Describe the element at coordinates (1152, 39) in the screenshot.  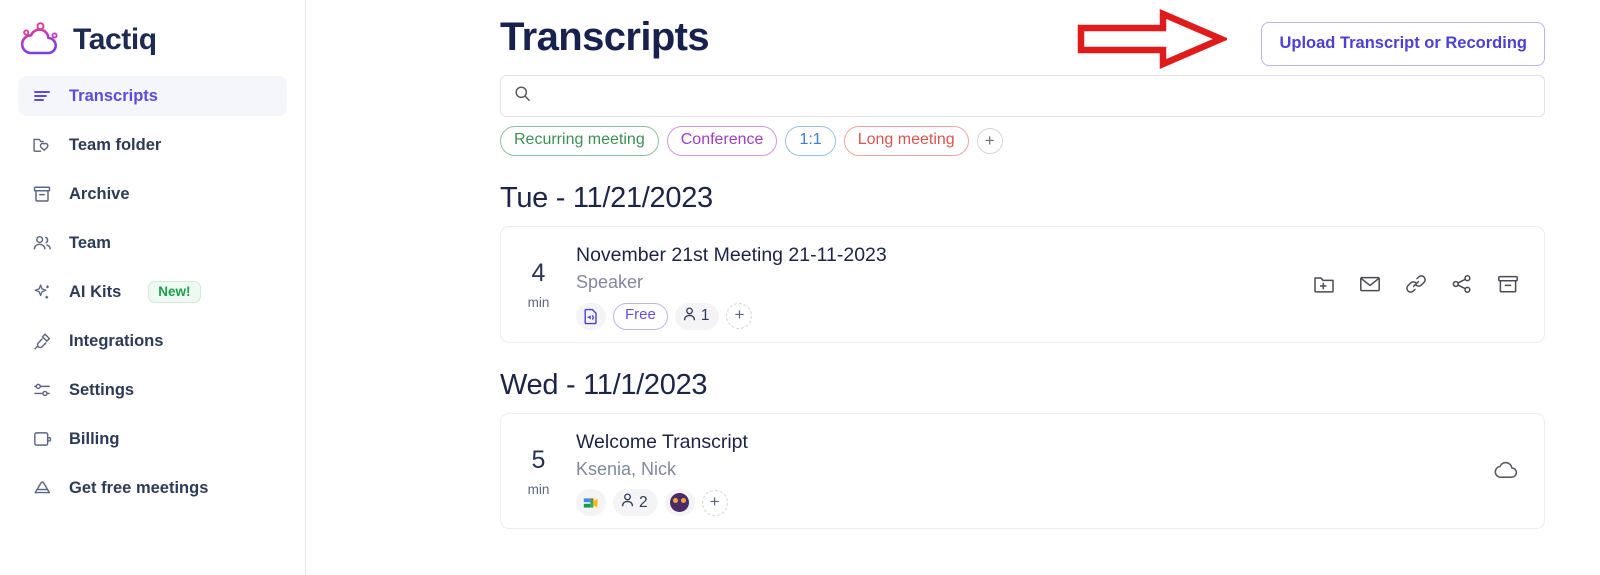
I see `red-right-arrow-icon` at that location.